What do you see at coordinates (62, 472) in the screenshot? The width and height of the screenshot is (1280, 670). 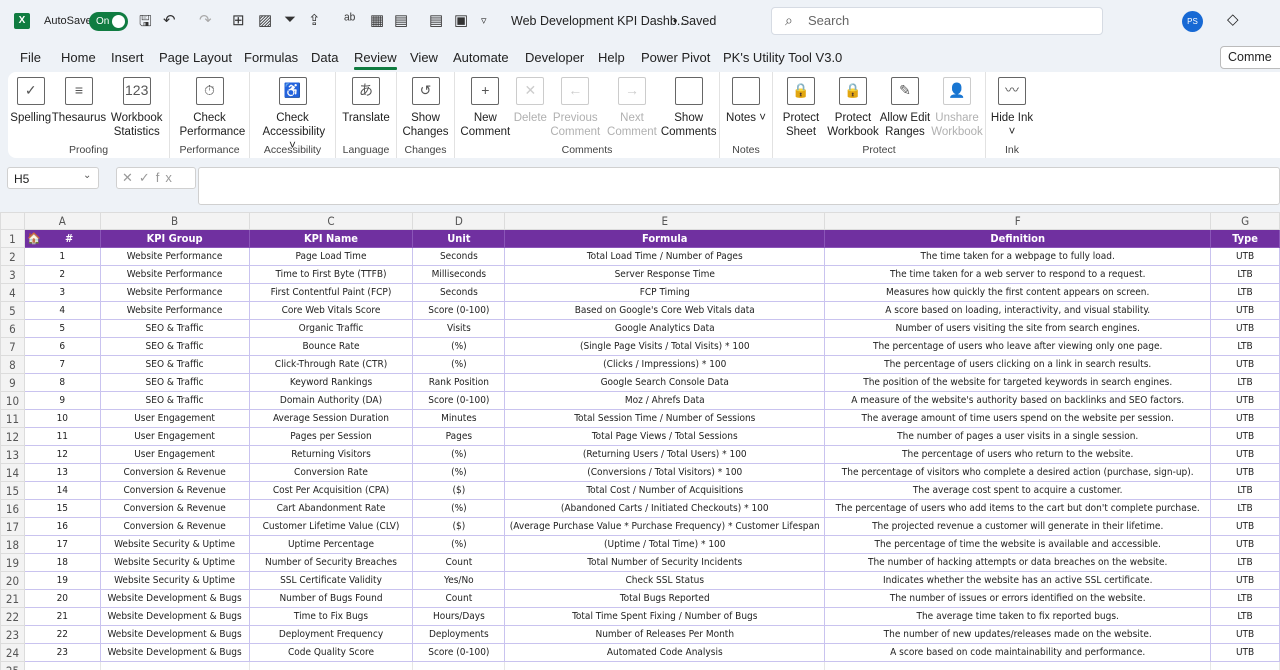 I see `cell-: 13` at bounding box center [62, 472].